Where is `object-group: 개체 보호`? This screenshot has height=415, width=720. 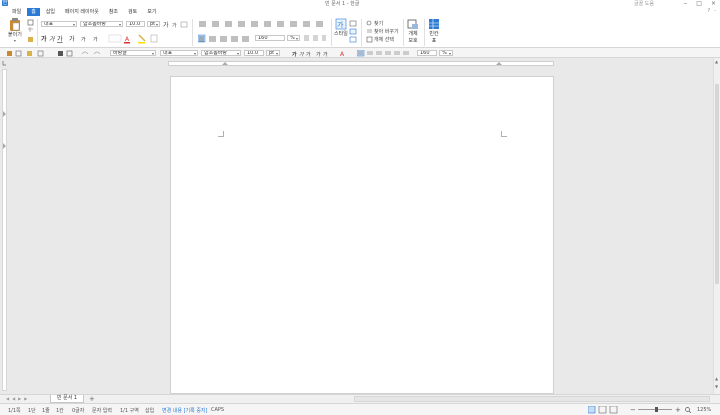
object-group: 개체 보호 is located at coordinates (413, 31).